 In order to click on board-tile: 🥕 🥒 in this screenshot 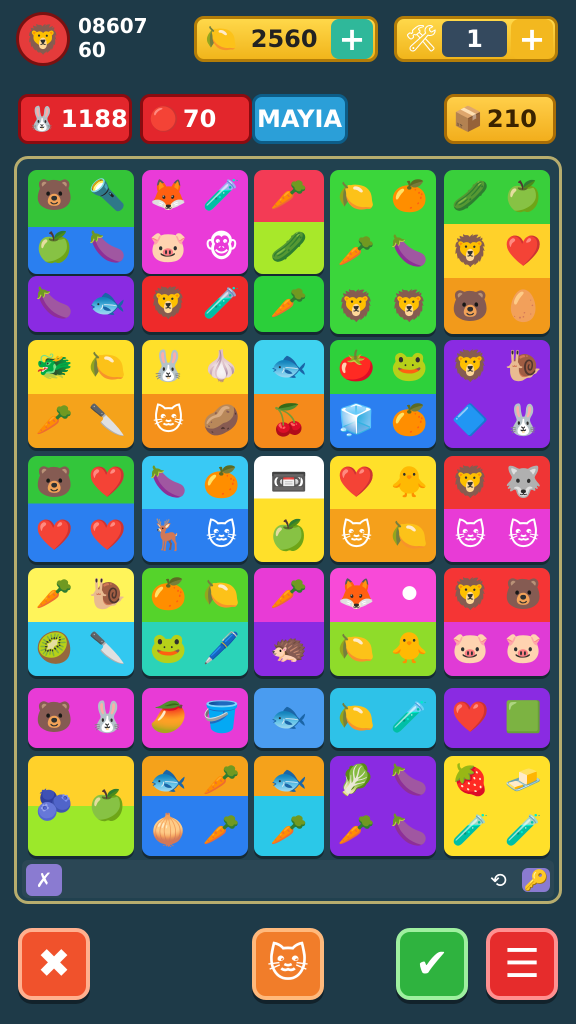, I will do `click(289, 222)`.